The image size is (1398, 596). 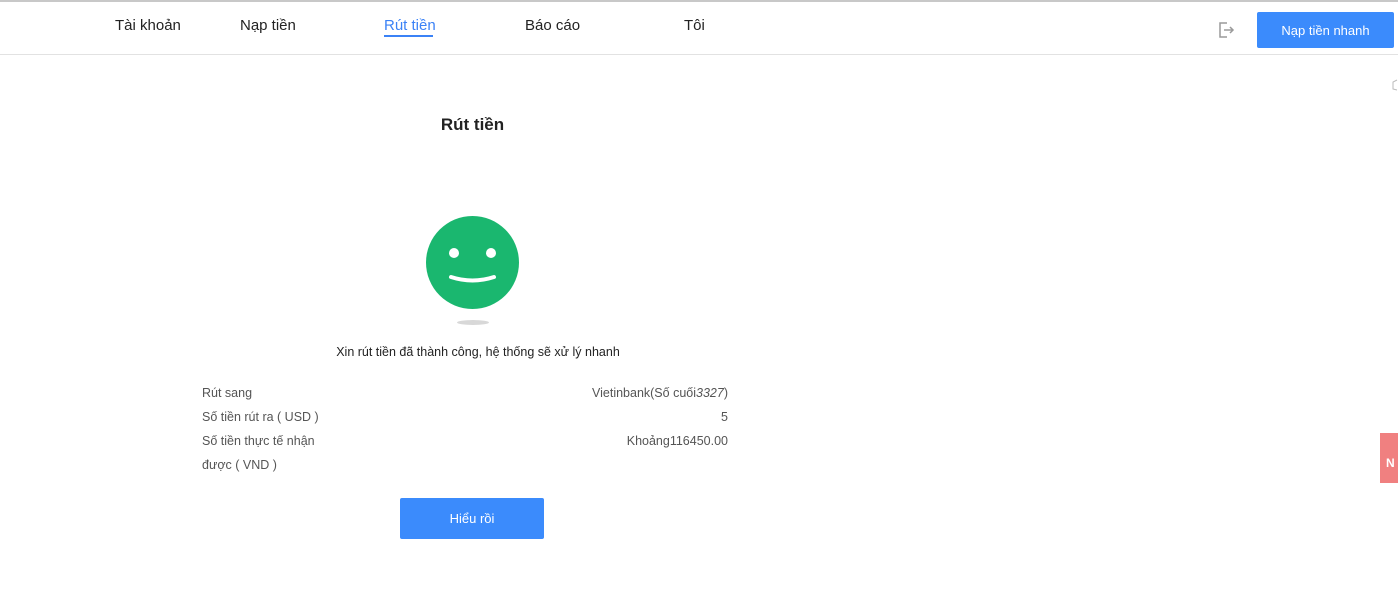 I want to click on nav-item-me: Tôi, so click(x=694, y=25).